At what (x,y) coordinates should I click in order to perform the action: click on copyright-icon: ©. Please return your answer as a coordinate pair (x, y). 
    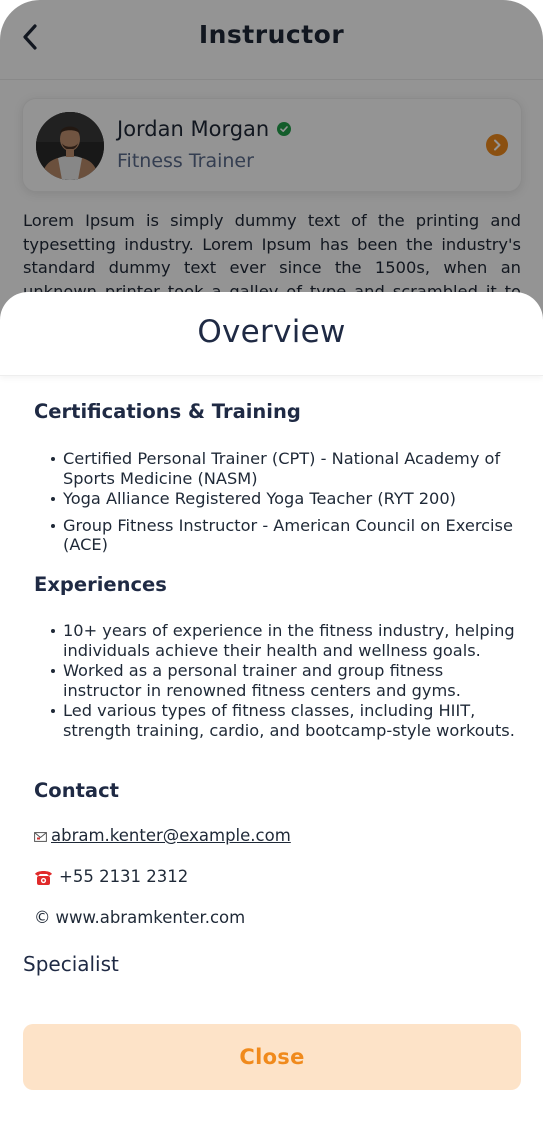
    Looking at the image, I should click on (42, 917).